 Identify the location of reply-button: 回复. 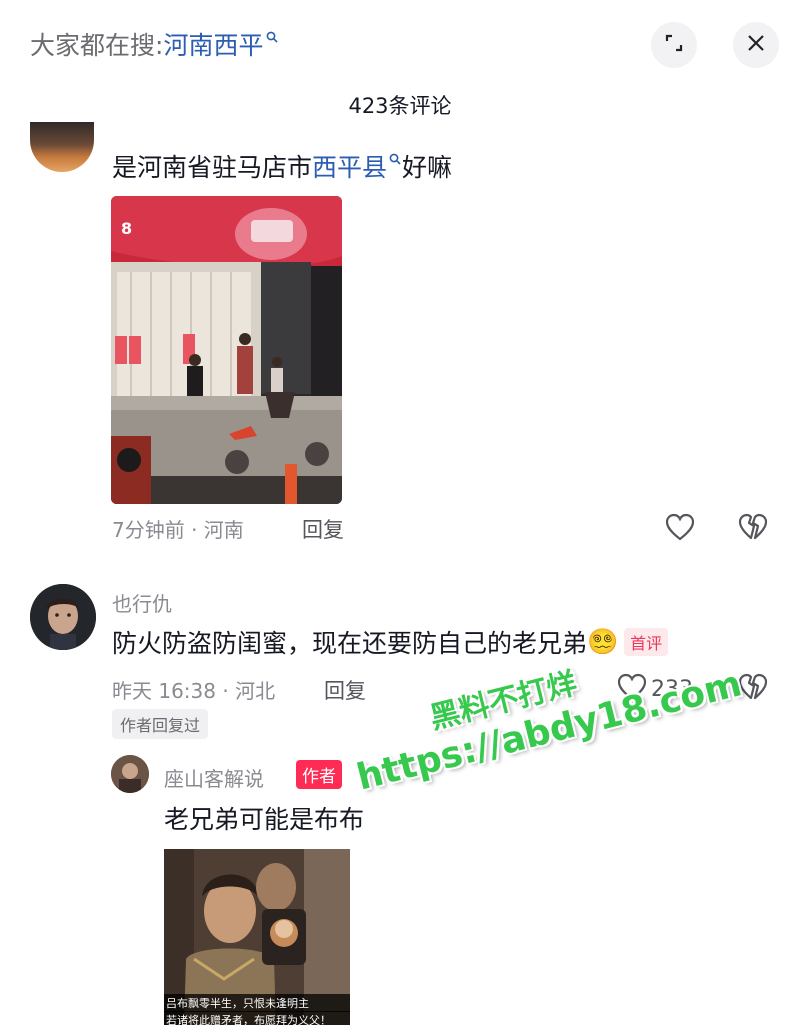
(323, 529).